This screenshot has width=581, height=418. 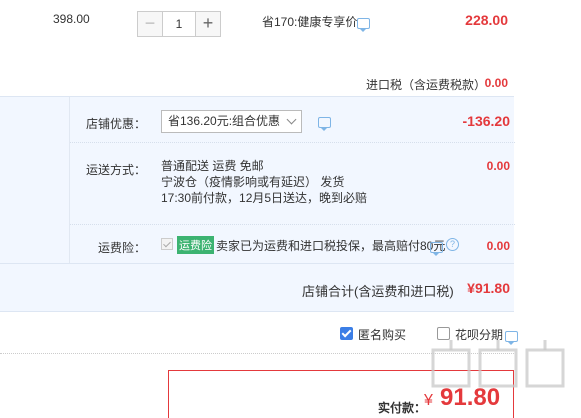 What do you see at coordinates (212, 166) in the screenshot?
I see `shipping-line-1: 普通配送 运费 免邮` at bounding box center [212, 166].